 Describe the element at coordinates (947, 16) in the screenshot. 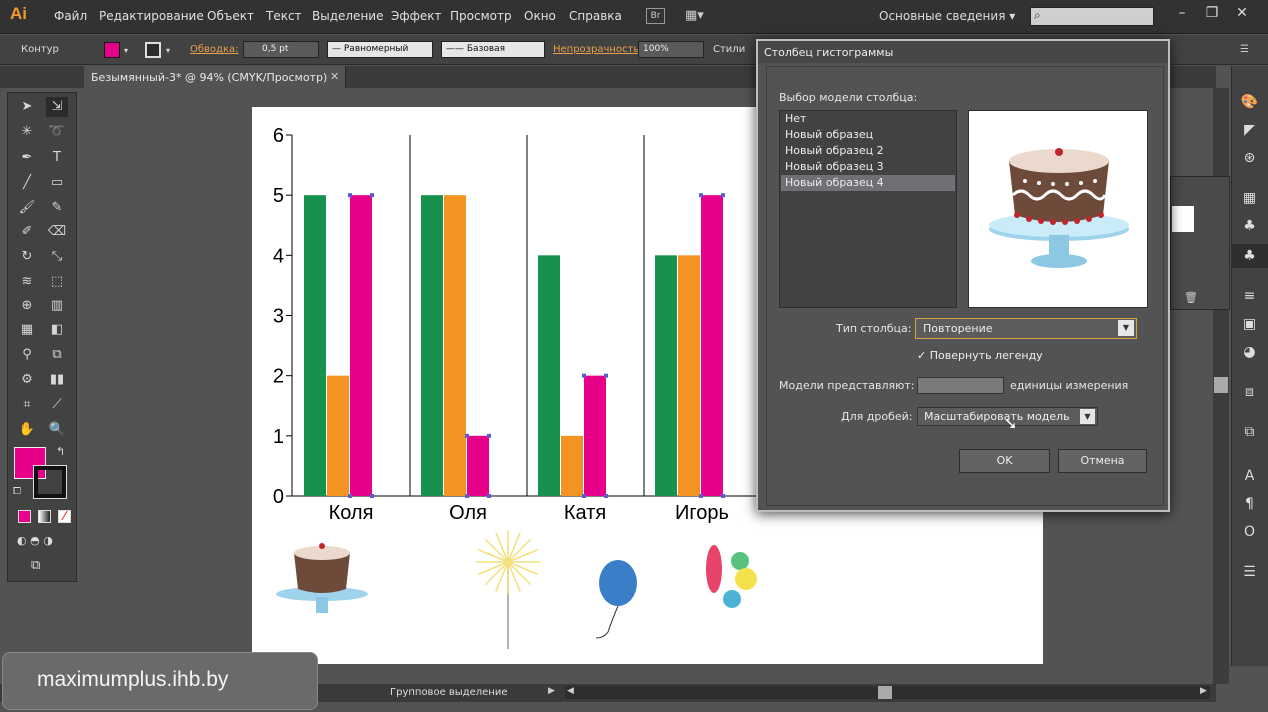

I see `workspace-switcher: Основные сведения ▾` at that location.